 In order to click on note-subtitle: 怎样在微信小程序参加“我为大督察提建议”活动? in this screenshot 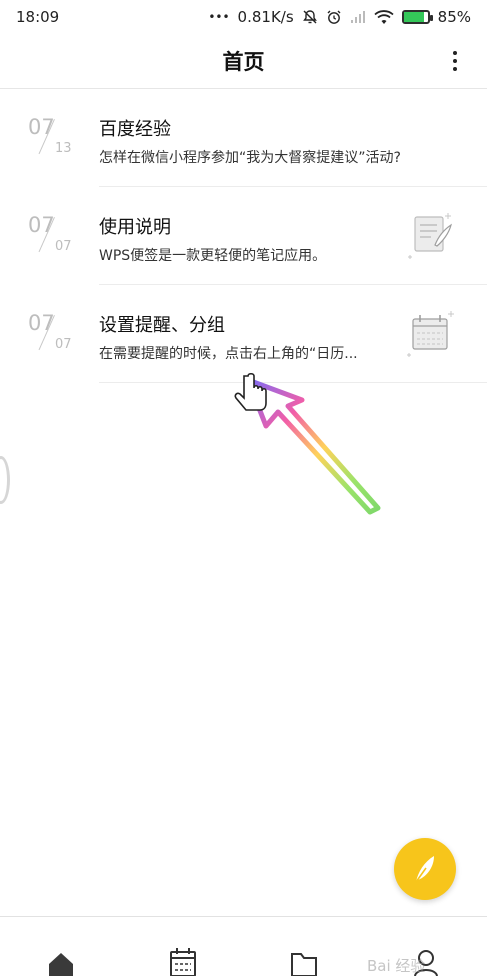, I will do `click(250, 158)`.